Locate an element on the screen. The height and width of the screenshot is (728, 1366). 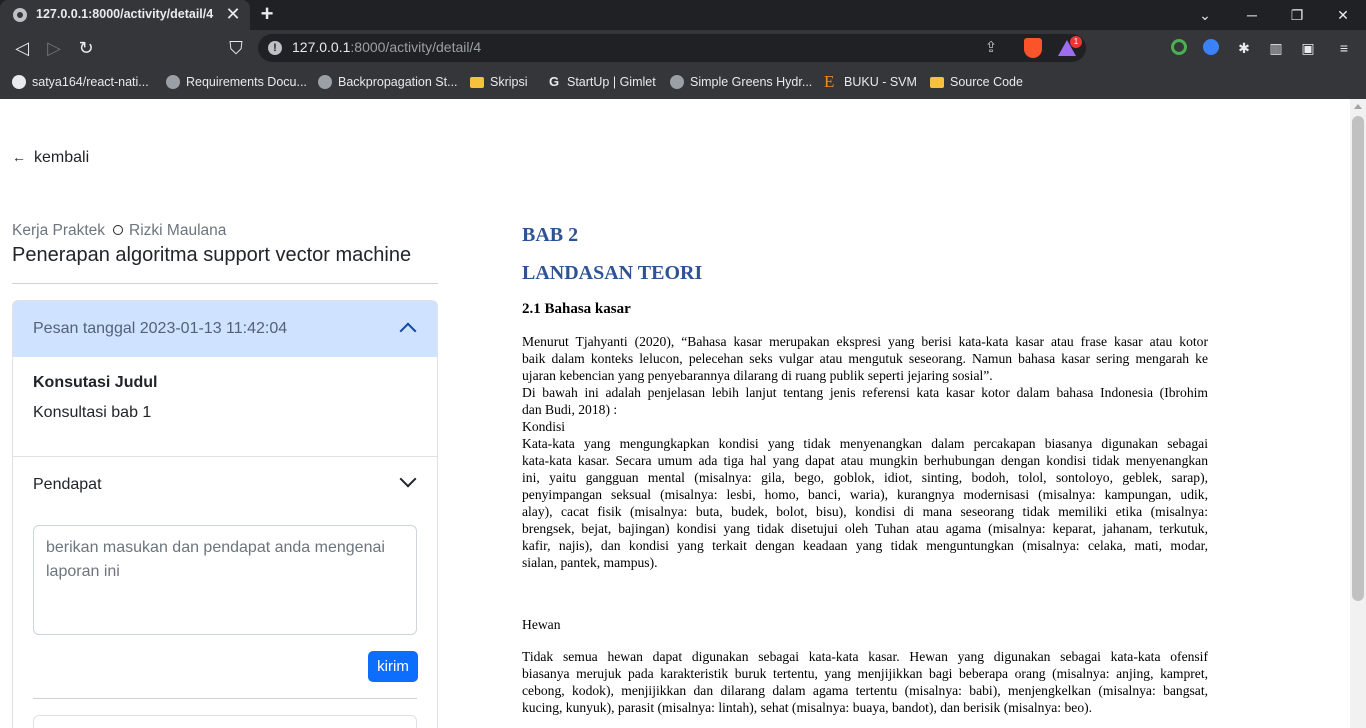
back-link: ← kembali is located at coordinates (50, 158).